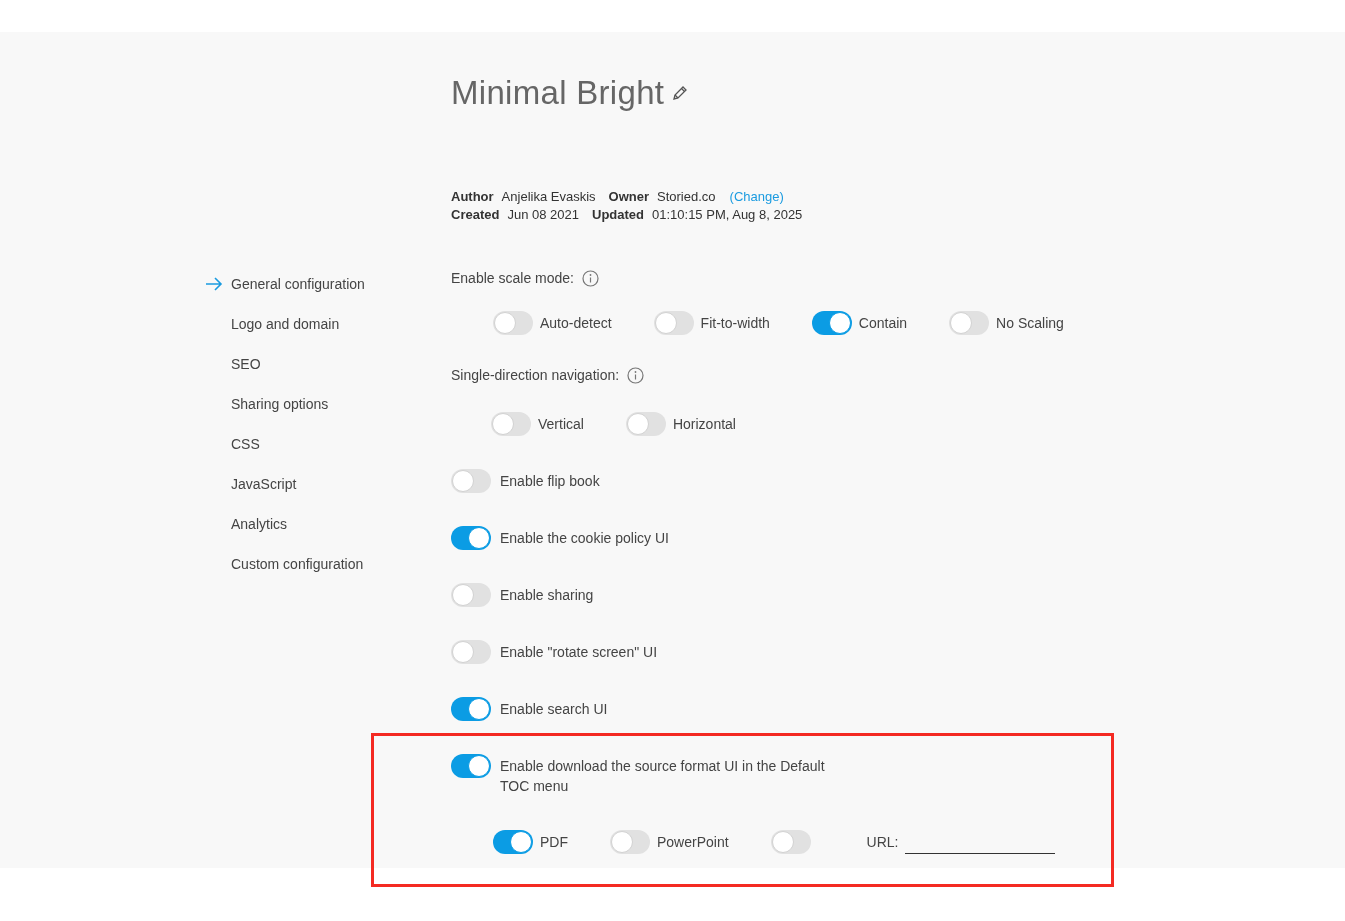 Image resolution: width=1345 pixels, height=921 pixels. Describe the element at coordinates (882, 842) in the screenshot. I see `url-label: URL:` at that location.